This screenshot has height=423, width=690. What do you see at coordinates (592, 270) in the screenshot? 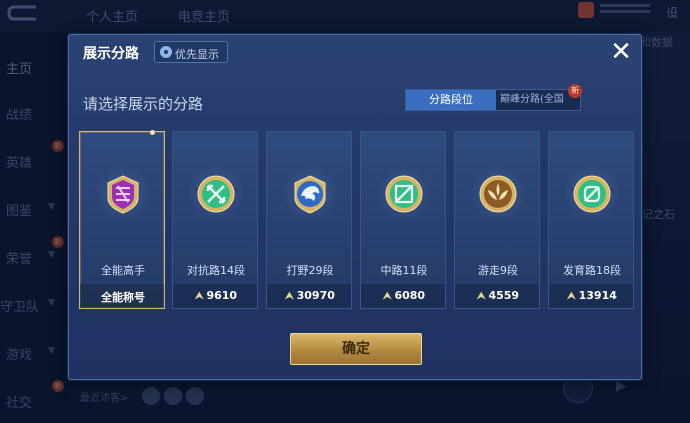
I see `lane-card-name: 发育路18段` at bounding box center [592, 270].